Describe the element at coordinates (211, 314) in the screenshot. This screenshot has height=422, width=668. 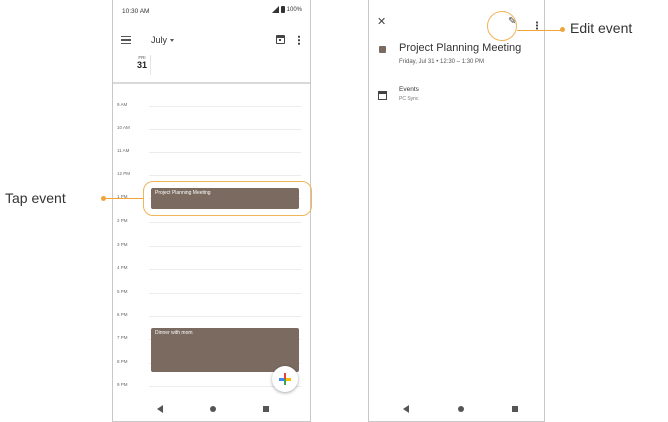
I see `time-row: 6 PM` at that location.